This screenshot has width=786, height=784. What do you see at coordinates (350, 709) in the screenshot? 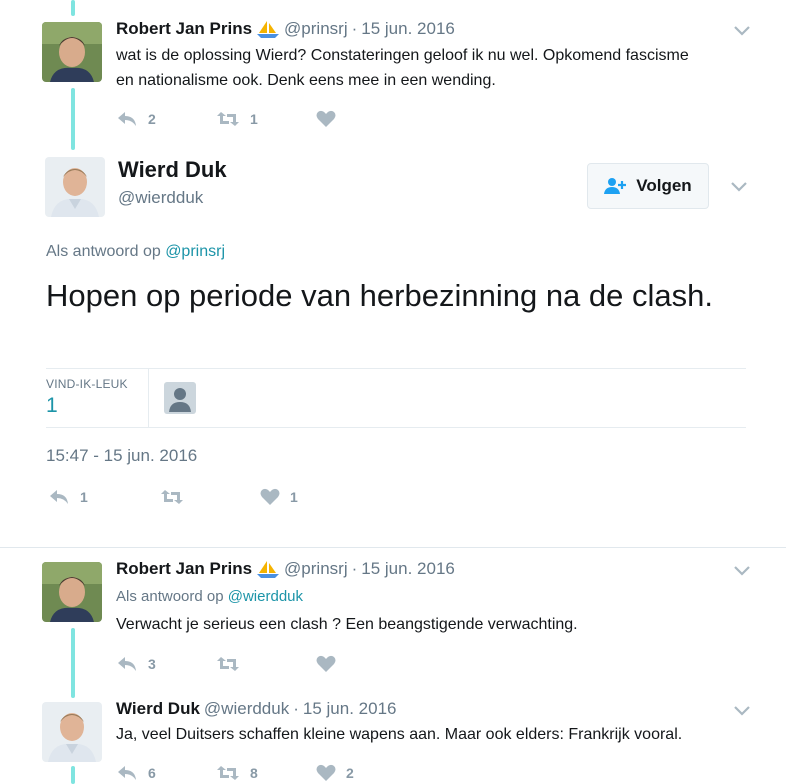
I see `tweet4-date: 15 jun. 2016` at bounding box center [350, 709].